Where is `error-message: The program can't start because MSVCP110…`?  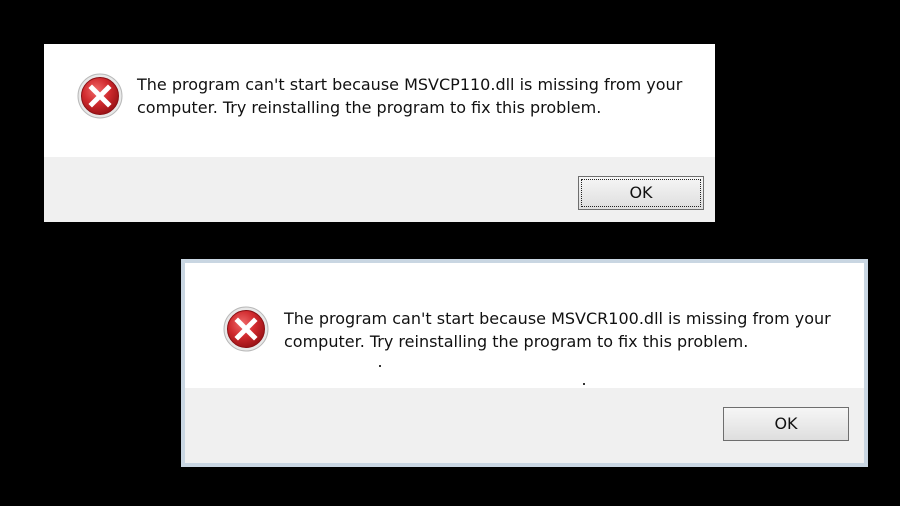
error-message: The program can't start because MSVCP110… is located at coordinates (409, 96).